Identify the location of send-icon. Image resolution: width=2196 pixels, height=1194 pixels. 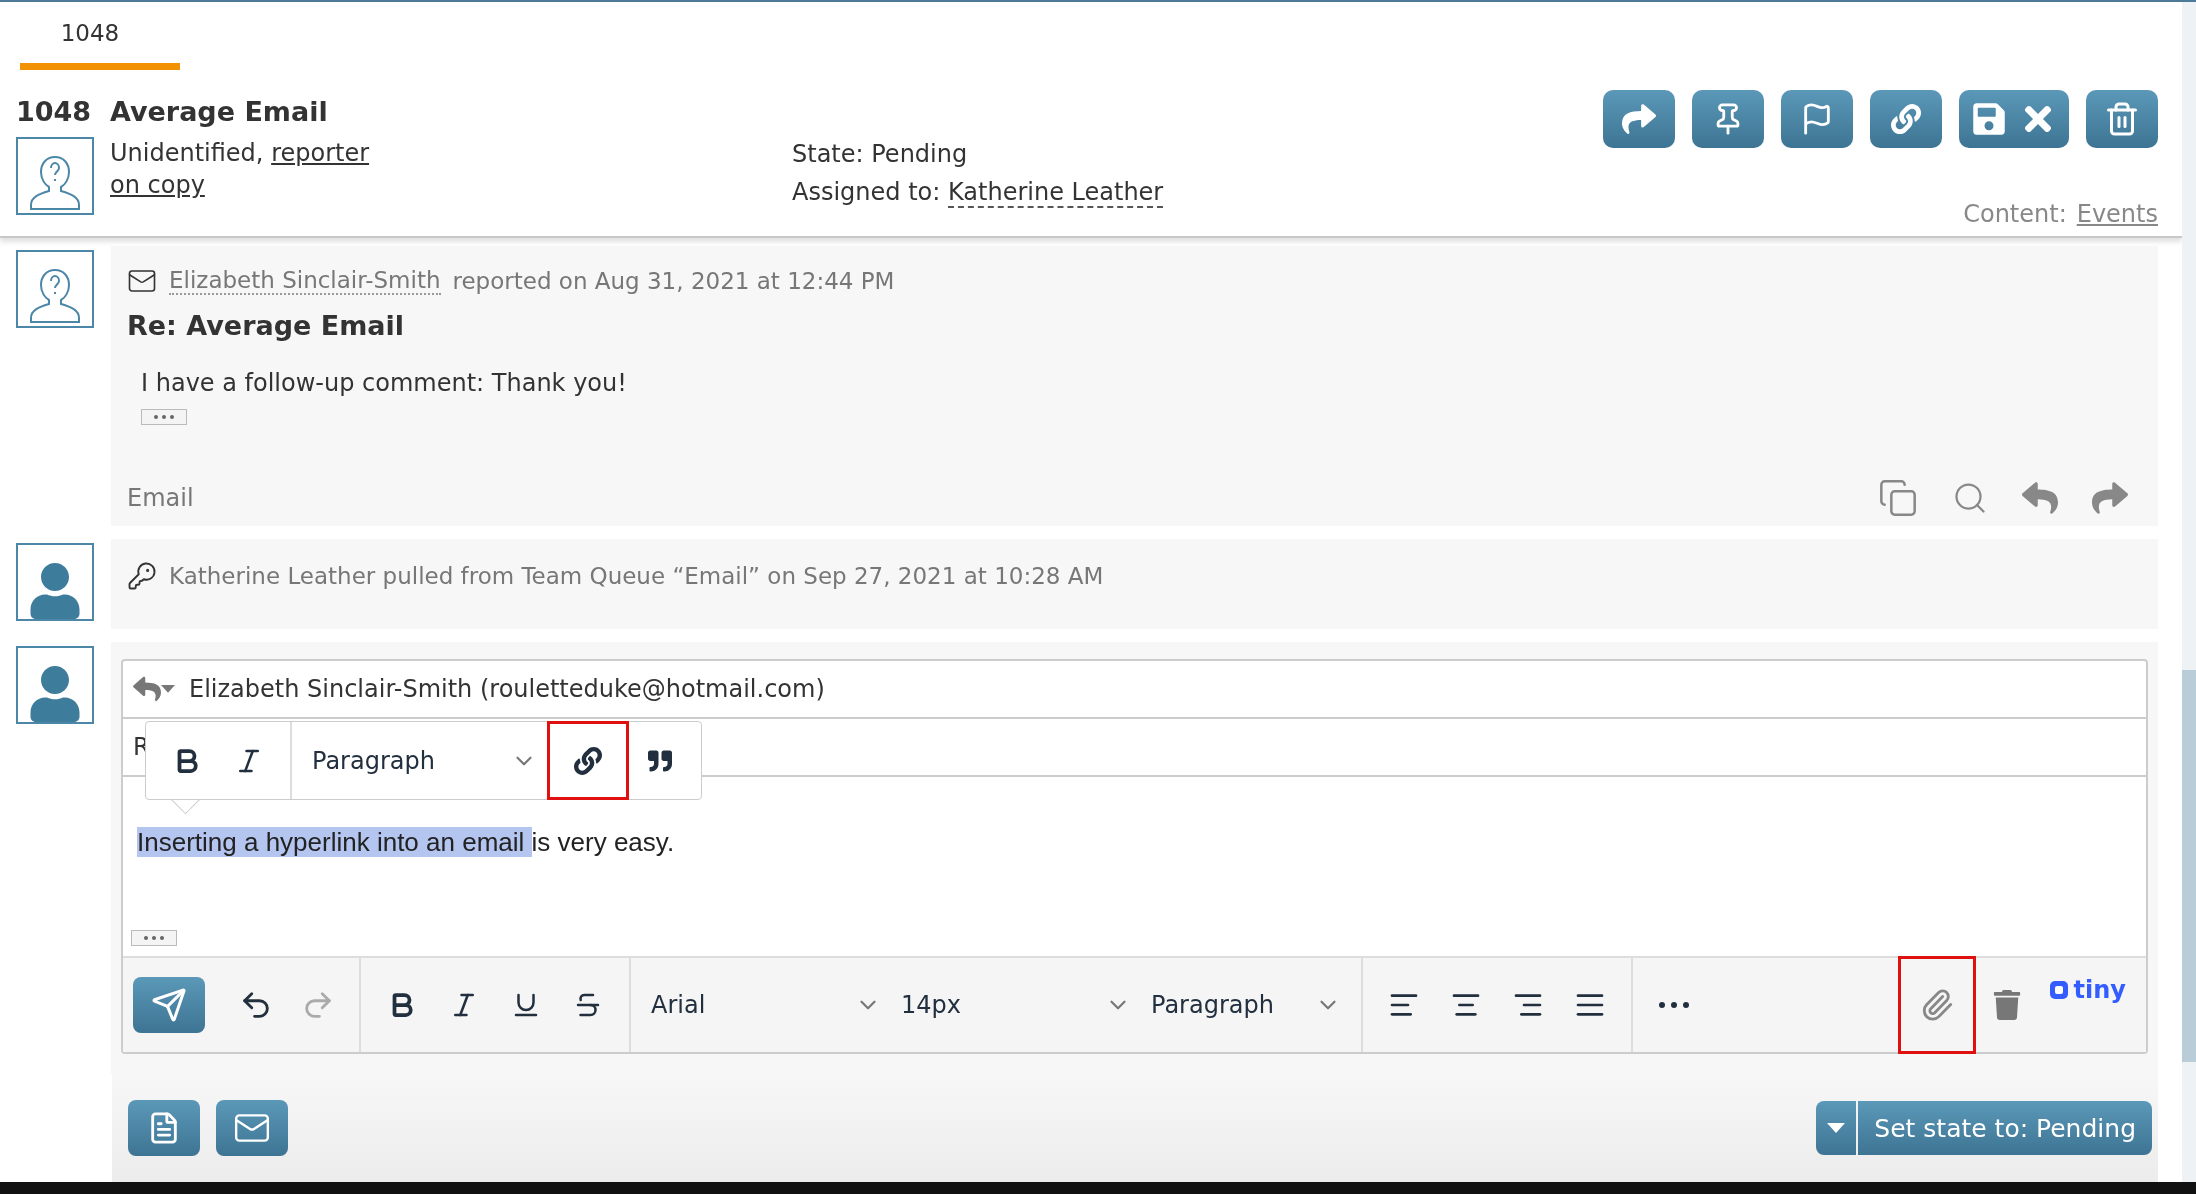
(169, 1005).